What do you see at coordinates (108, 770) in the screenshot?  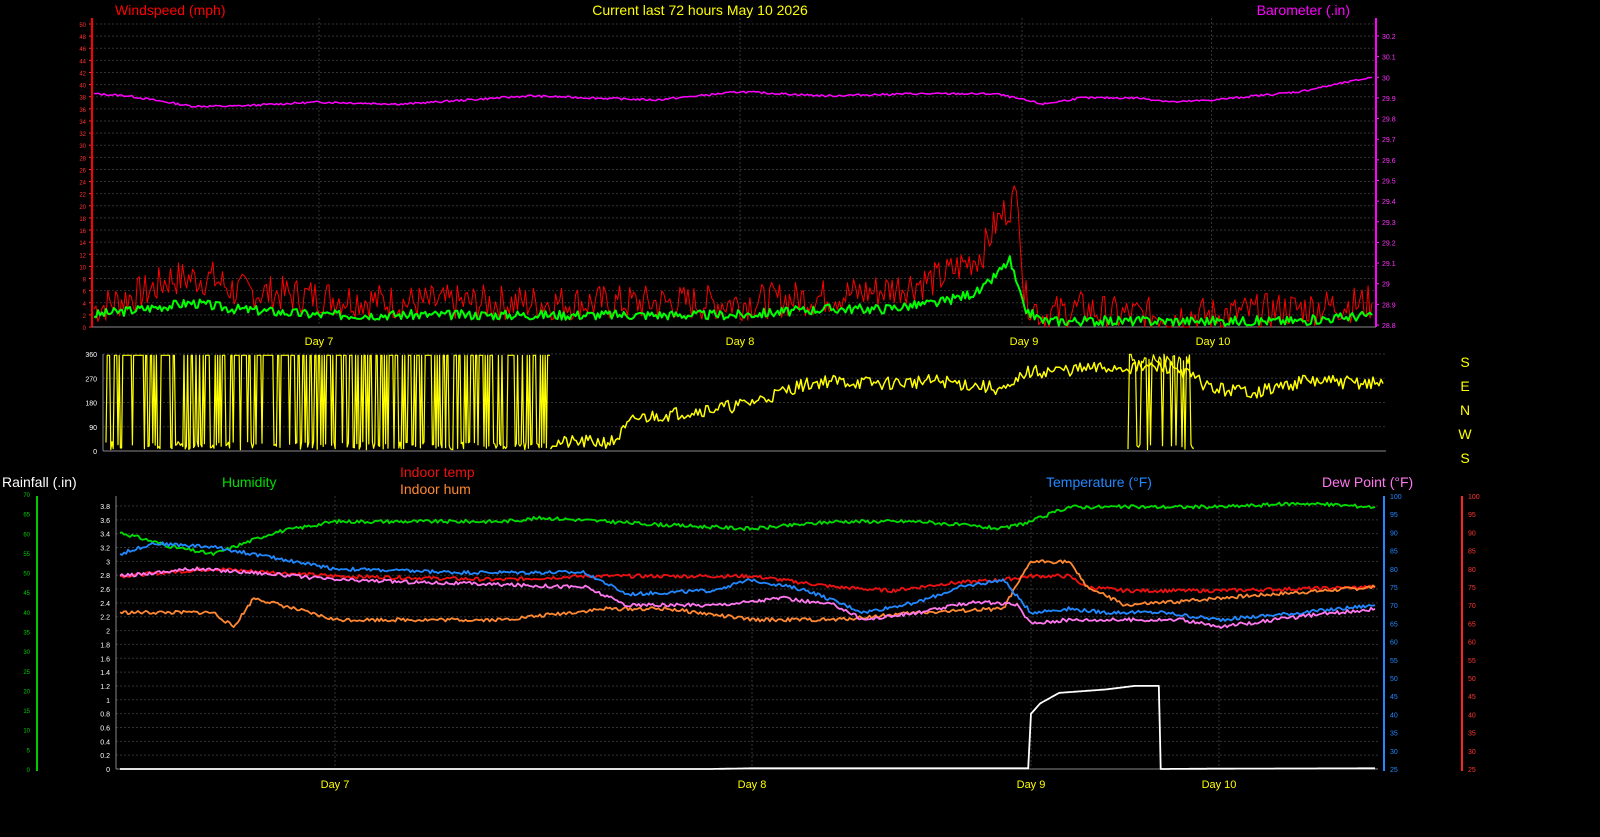 I see `rain-tick-label: 0` at bounding box center [108, 770].